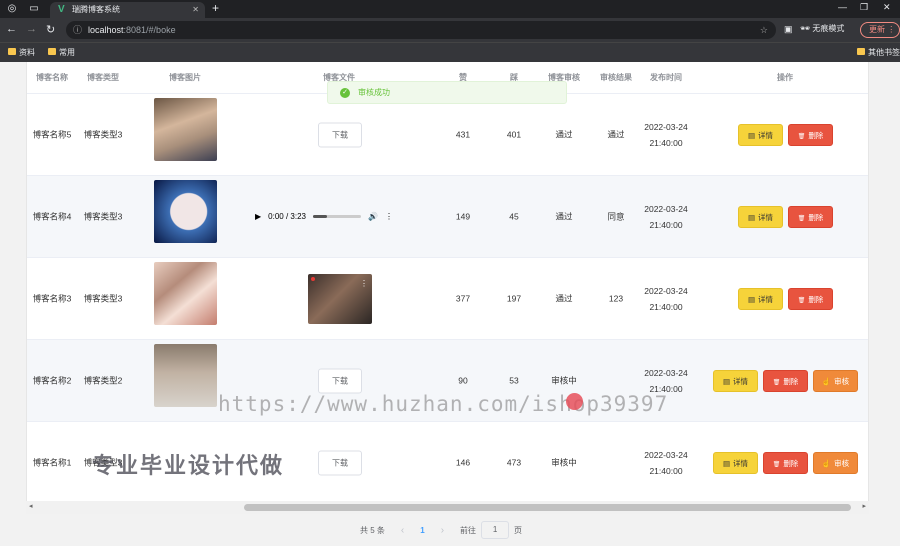 The height and width of the screenshot is (546, 900). I want to click on cell-name: 博客名称3, so click(52, 298).